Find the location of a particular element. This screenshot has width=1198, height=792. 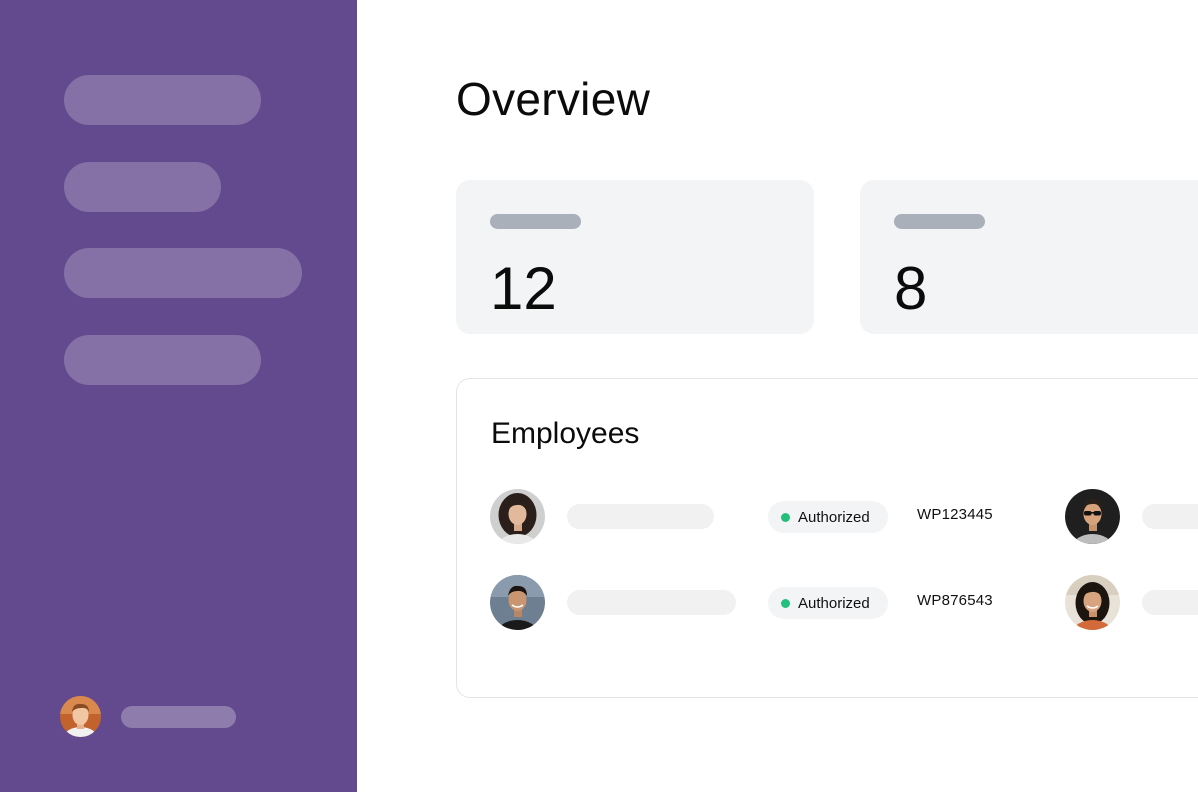

user-name-placeholder is located at coordinates (178, 717).